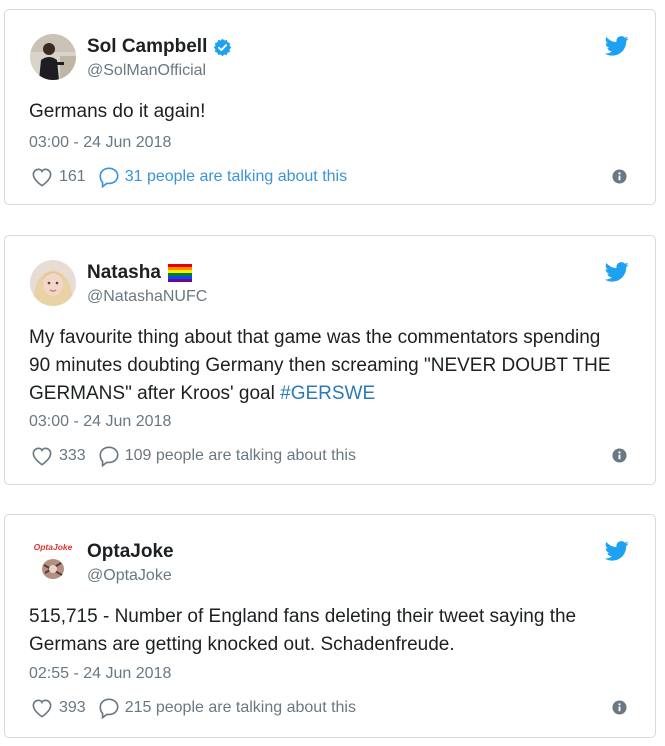 Image resolution: width=665 pixels, height=746 pixels. Describe the element at coordinates (53, 547) in the screenshot. I see `avatar-logo-text: OptaJoke` at that location.